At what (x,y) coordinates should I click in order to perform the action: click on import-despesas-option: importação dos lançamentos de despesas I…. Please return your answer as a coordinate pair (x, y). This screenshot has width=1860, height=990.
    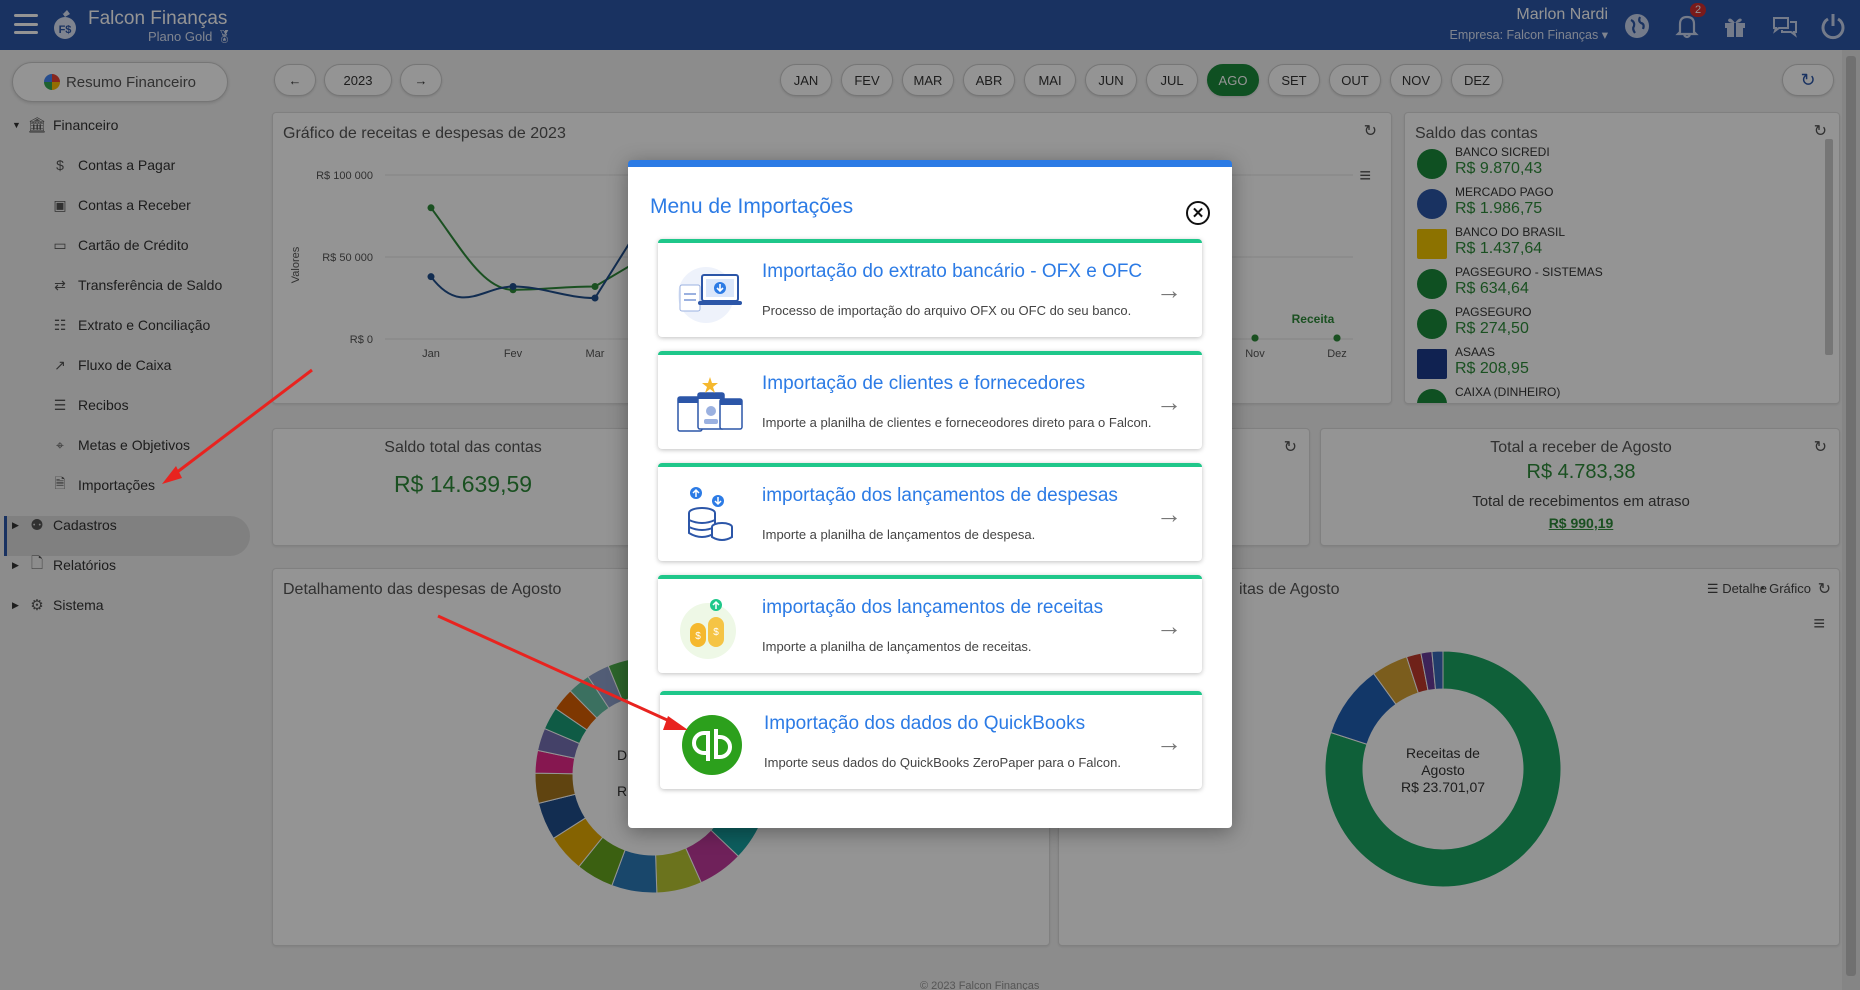
    Looking at the image, I should click on (930, 512).